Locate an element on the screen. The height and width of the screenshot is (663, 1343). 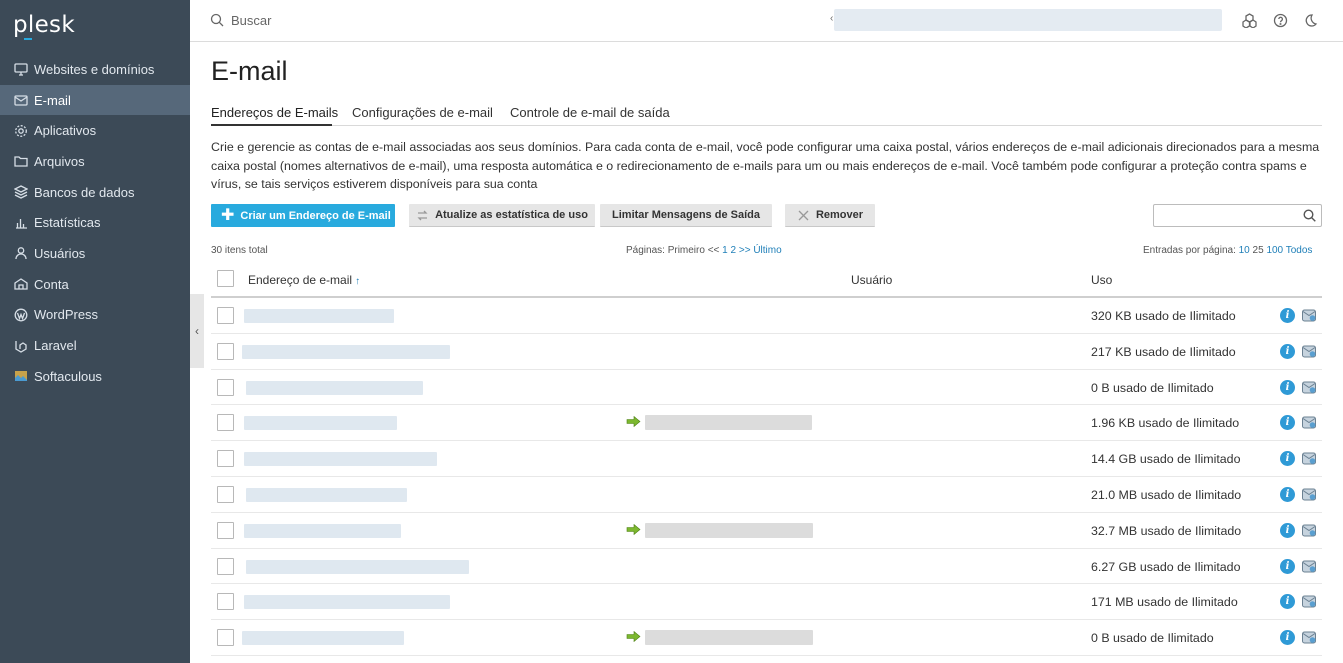
pages-prefix: Páginas: Primeiro << is located at coordinates (673, 250).